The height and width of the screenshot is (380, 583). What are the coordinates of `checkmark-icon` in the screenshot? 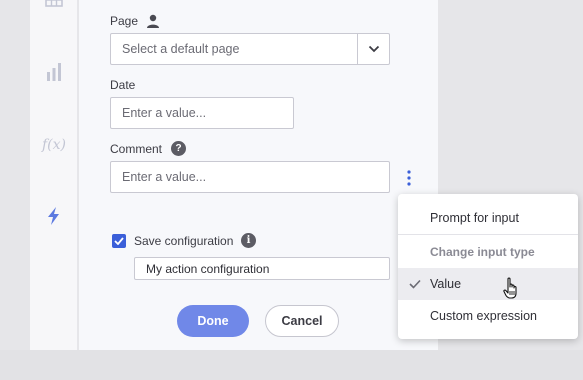 It's located at (119, 241).